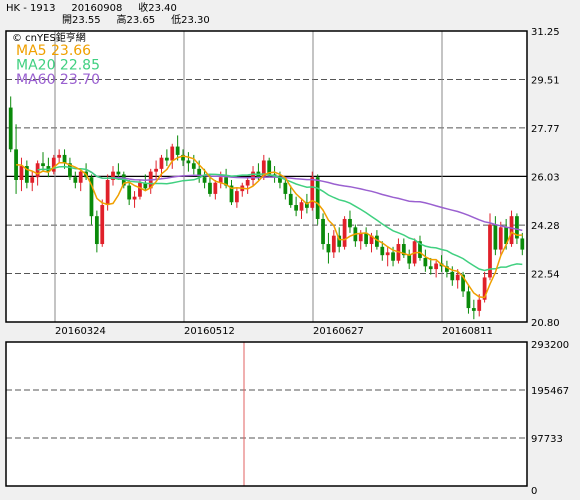 This screenshot has height=500, width=580. Describe the element at coordinates (545, 32) in the screenshot. I see `y-tick-label: 31.25` at that location.